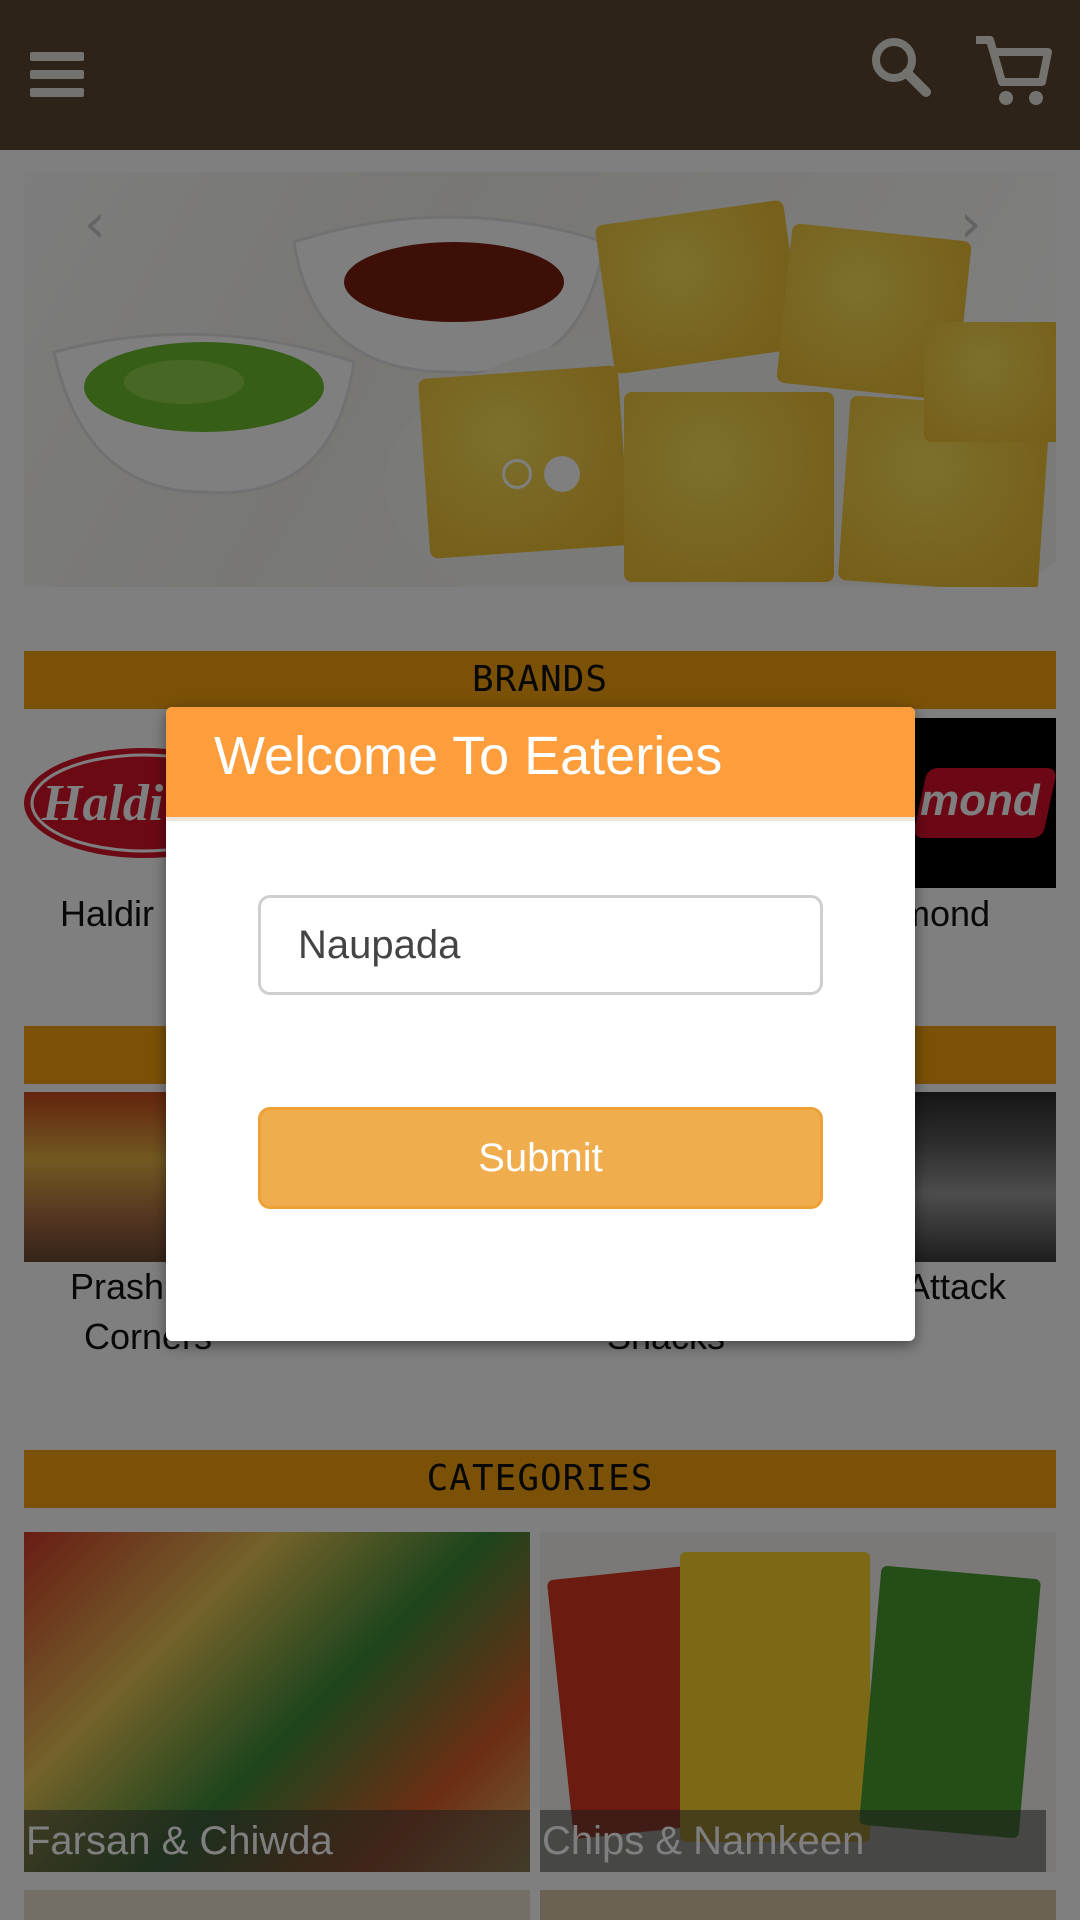 This screenshot has width=1080, height=1920. Describe the element at coordinates (468, 756) in the screenshot. I see `modal-title: Welcome To Eateries` at that location.